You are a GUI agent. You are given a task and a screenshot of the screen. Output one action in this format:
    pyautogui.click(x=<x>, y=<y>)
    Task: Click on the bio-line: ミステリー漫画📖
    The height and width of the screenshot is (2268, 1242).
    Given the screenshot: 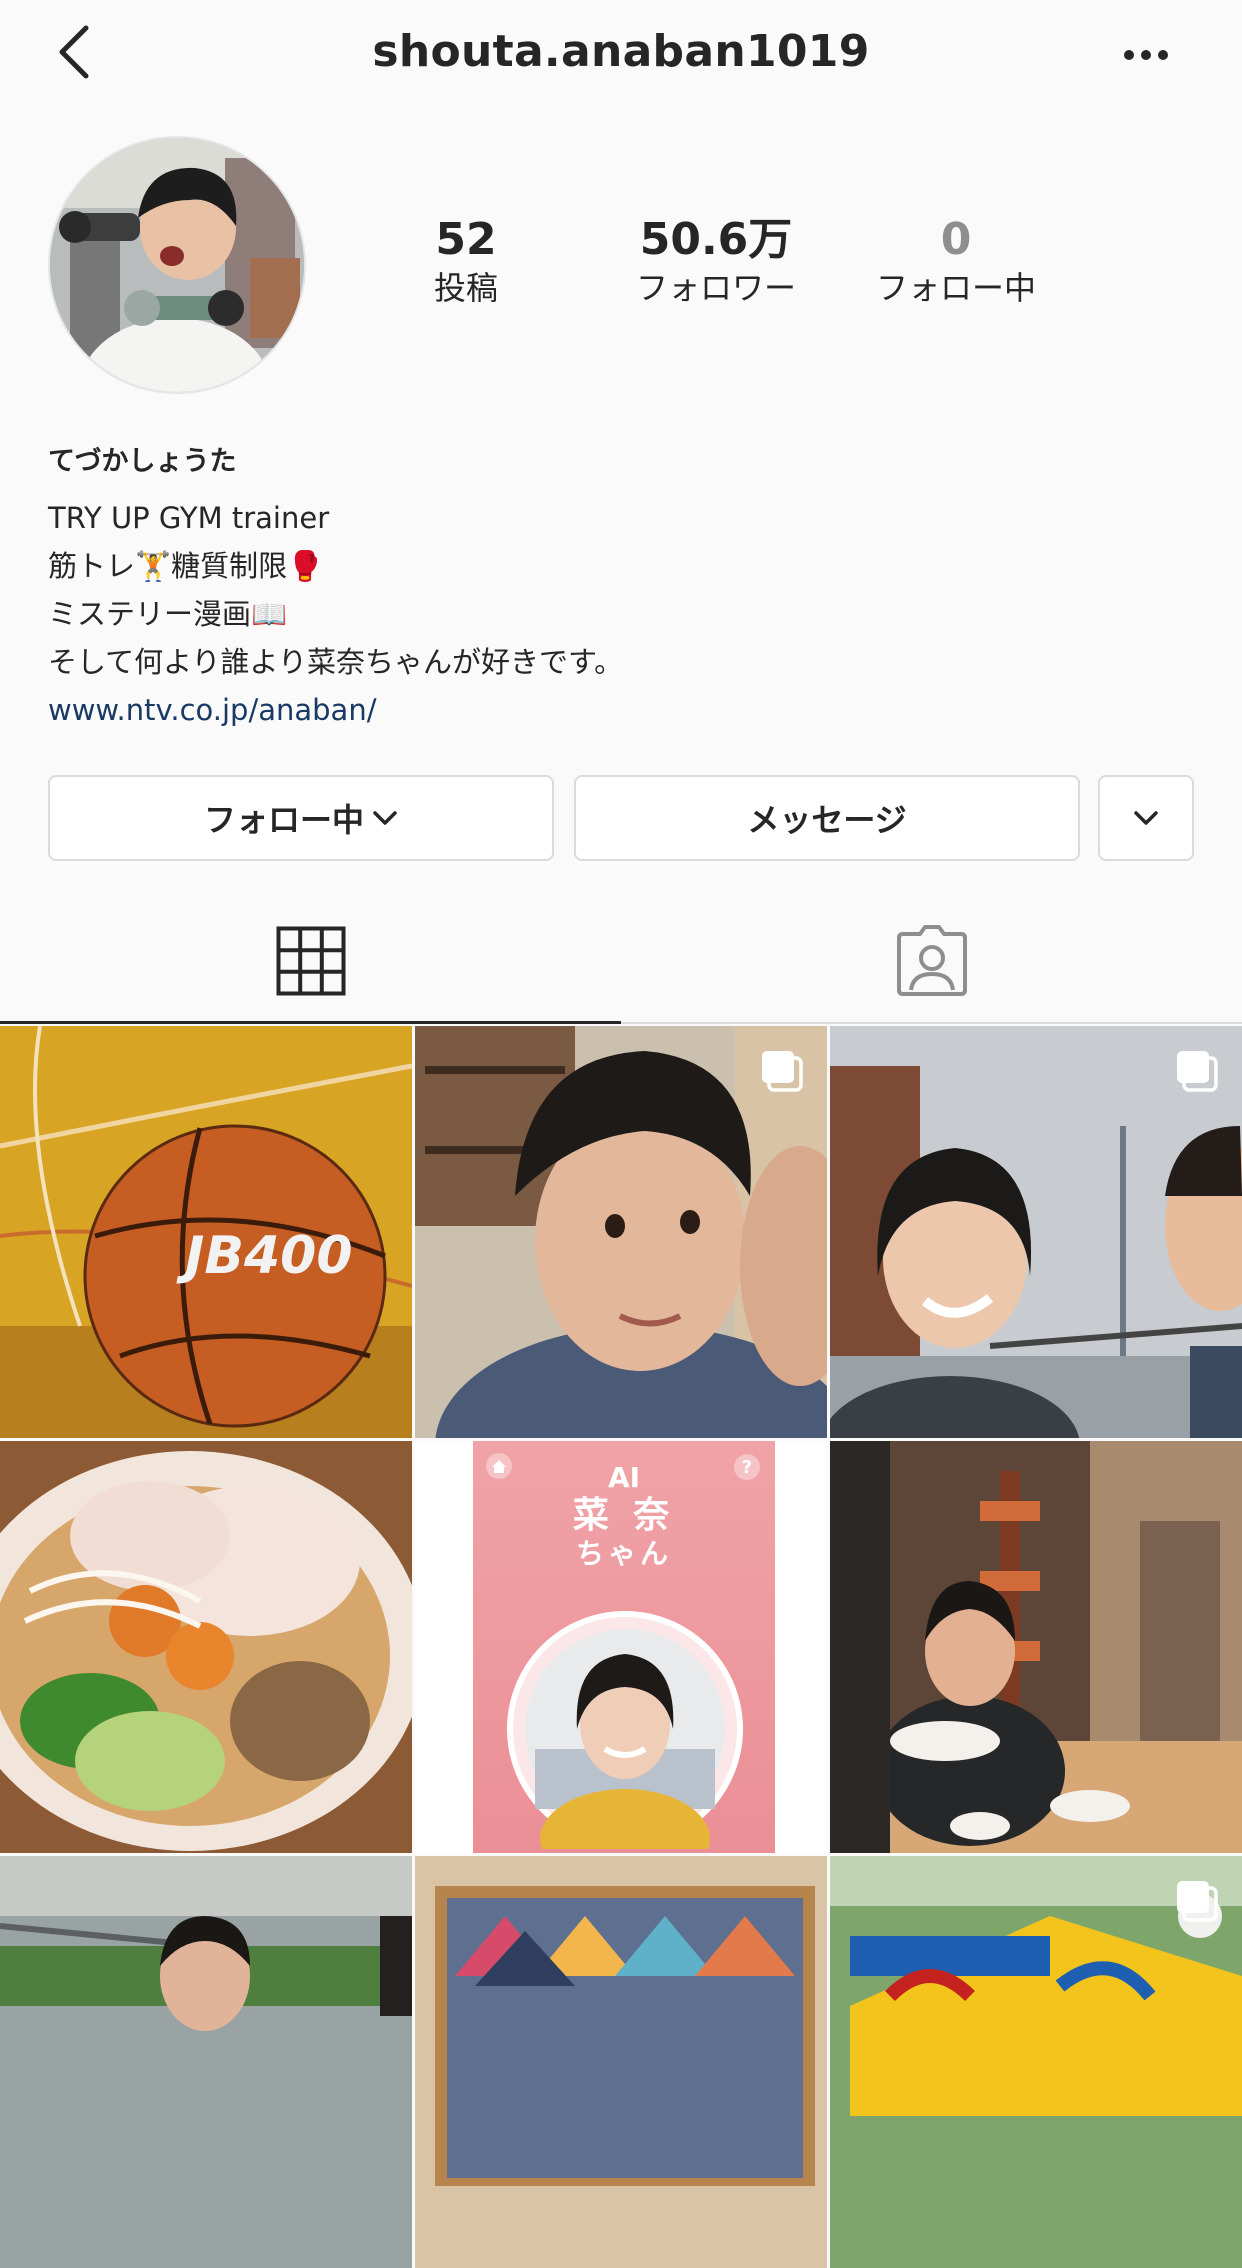 What is the action you would take?
    pyautogui.click(x=168, y=614)
    